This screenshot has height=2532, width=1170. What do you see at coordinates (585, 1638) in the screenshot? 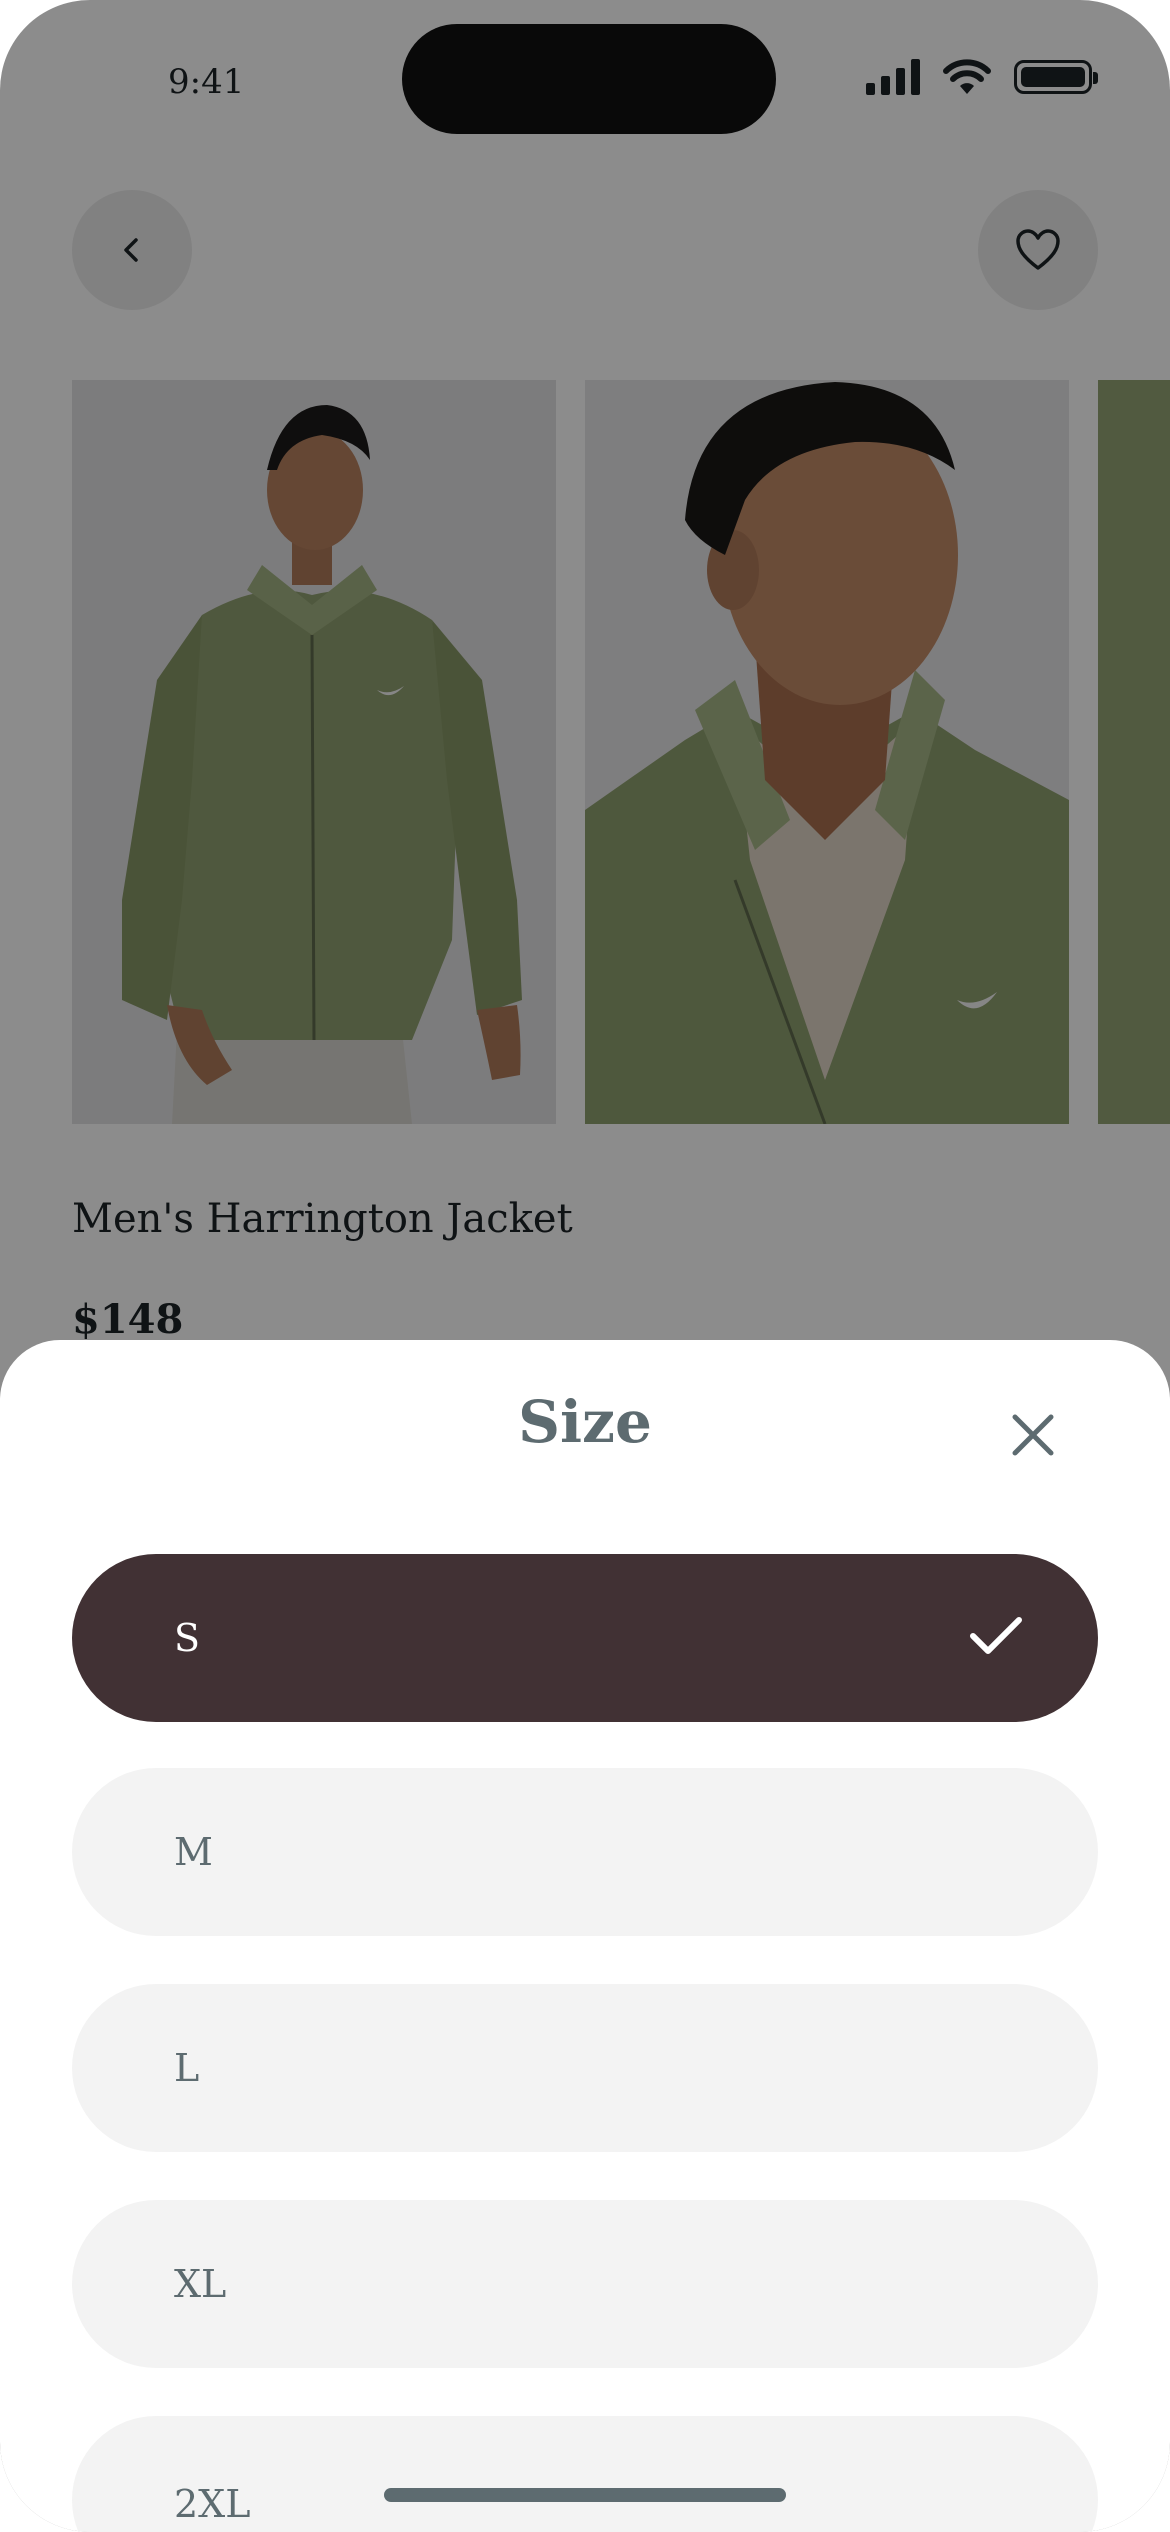
I see `size-option-s: S` at bounding box center [585, 1638].